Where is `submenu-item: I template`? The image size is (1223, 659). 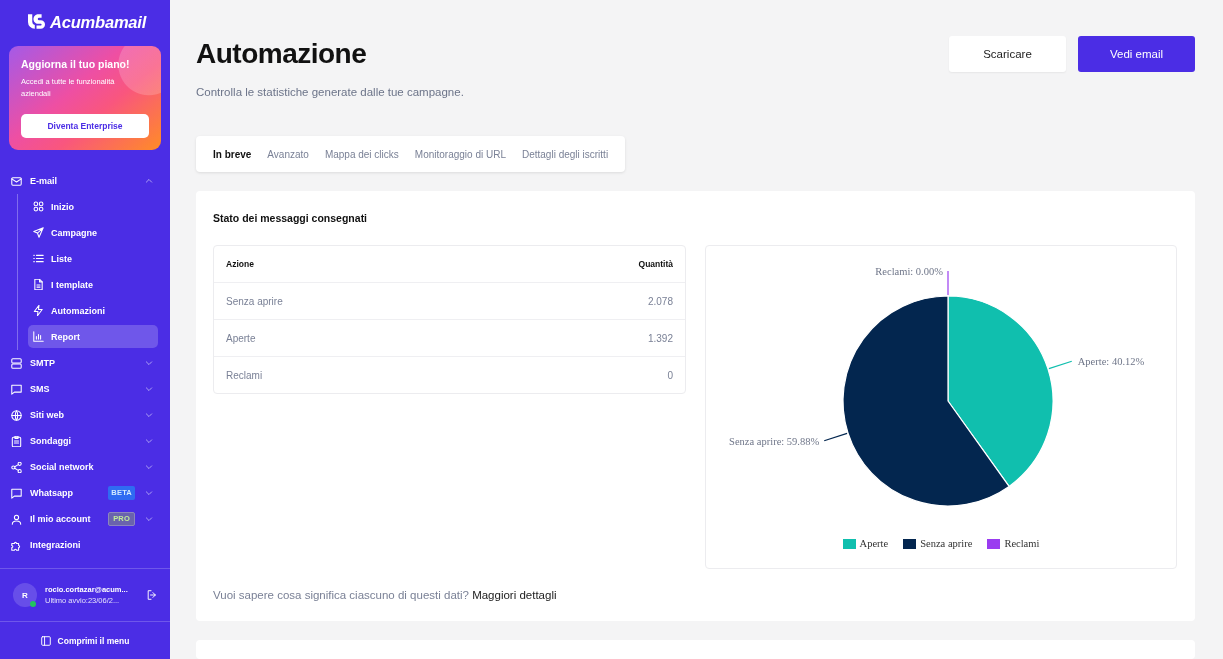 submenu-item: I template is located at coordinates (93, 284).